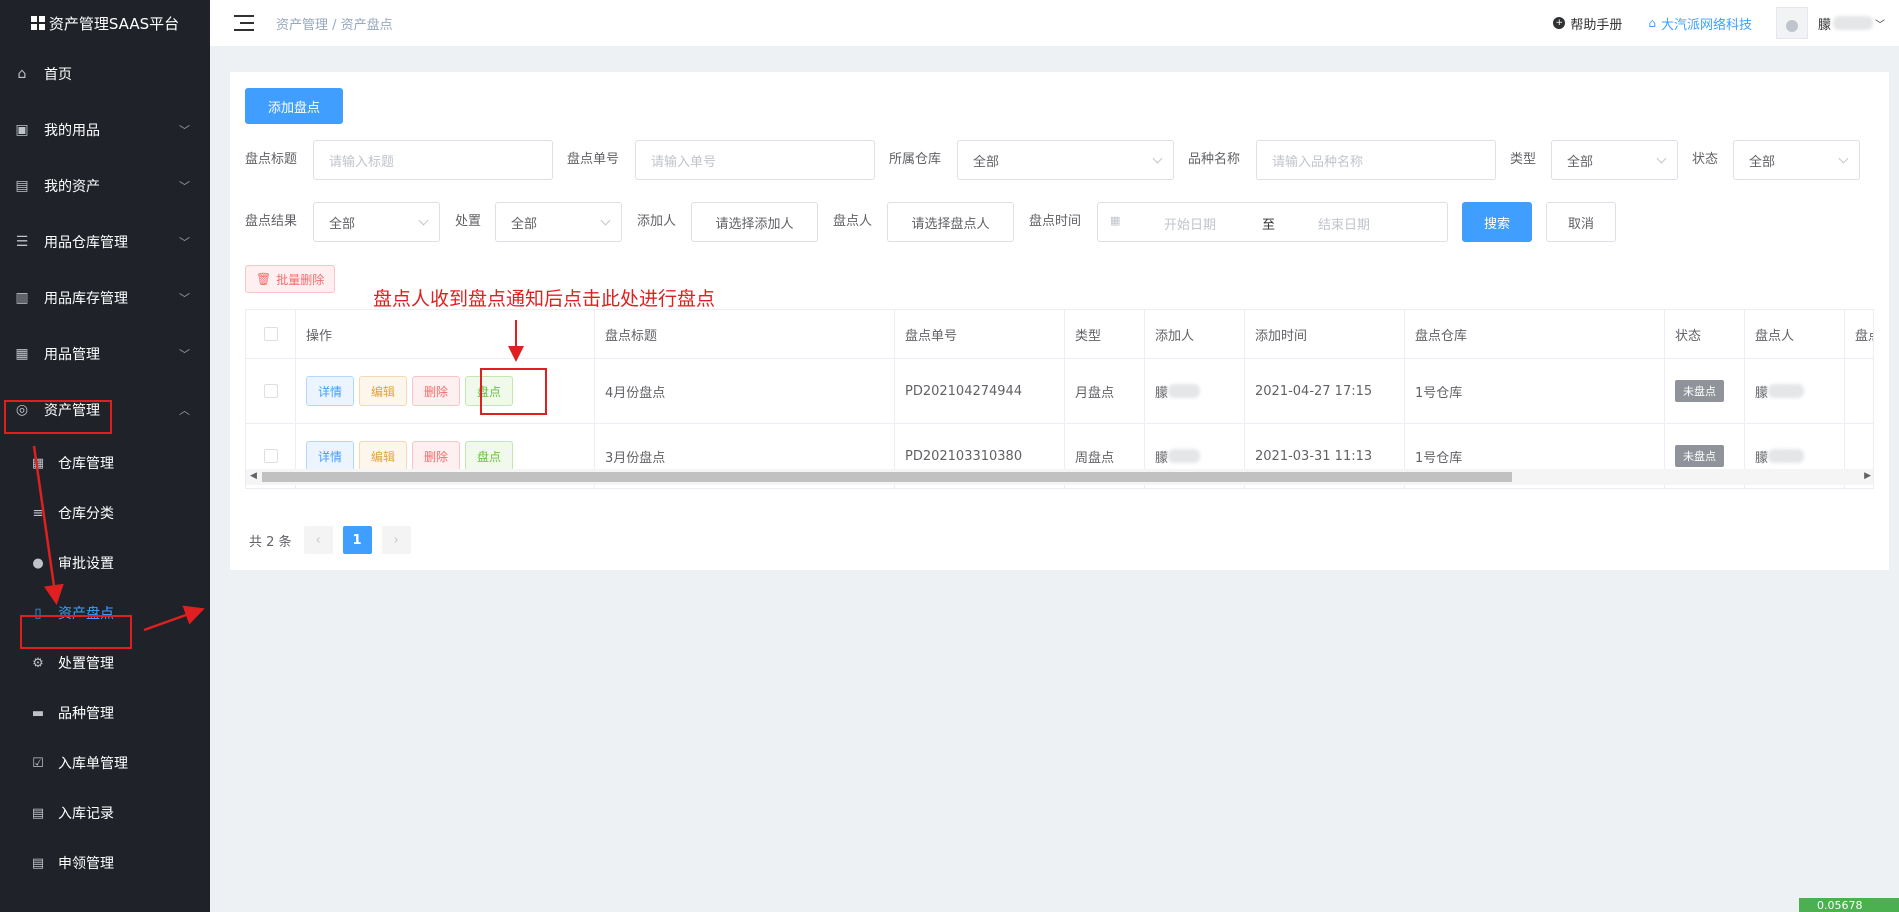  I want to click on annotation-arrows, so click(278, 476).